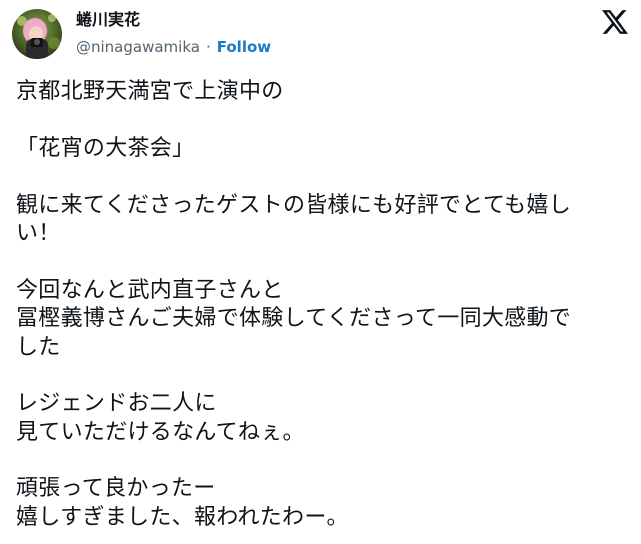  Describe the element at coordinates (615, 22) in the screenshot. I see `x-logo-icon` at that location.